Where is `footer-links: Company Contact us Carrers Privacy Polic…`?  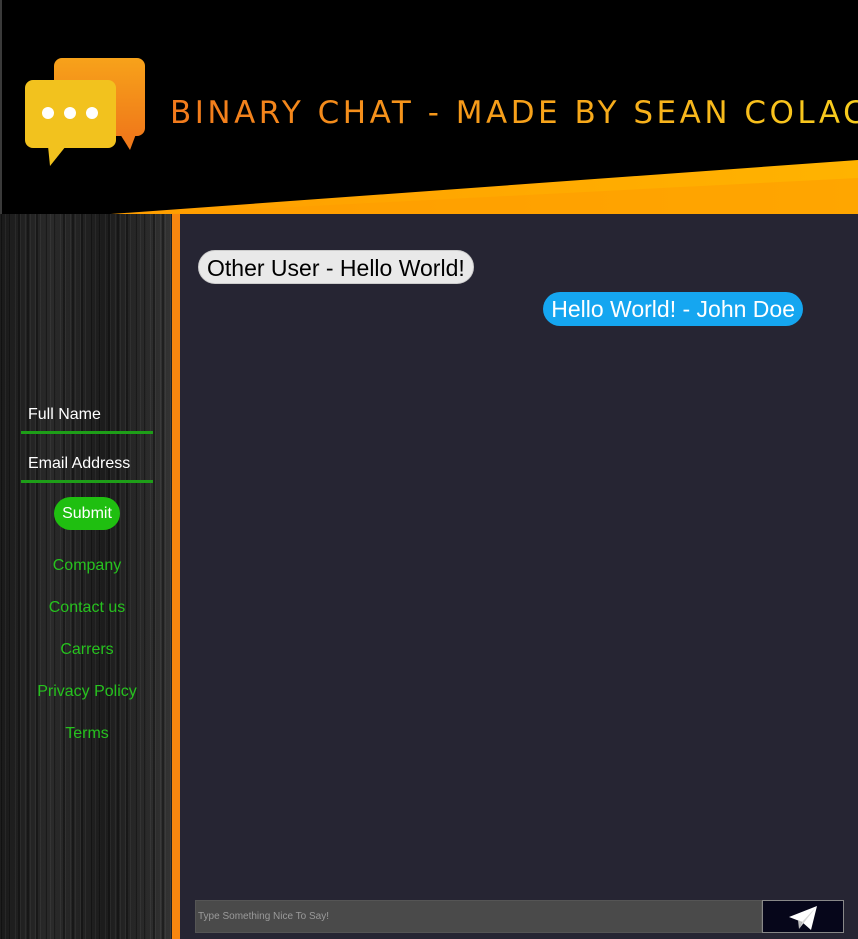 footer-links: Company Contact us Carrers Privacy Polic… is located at coordinates (87, 659).